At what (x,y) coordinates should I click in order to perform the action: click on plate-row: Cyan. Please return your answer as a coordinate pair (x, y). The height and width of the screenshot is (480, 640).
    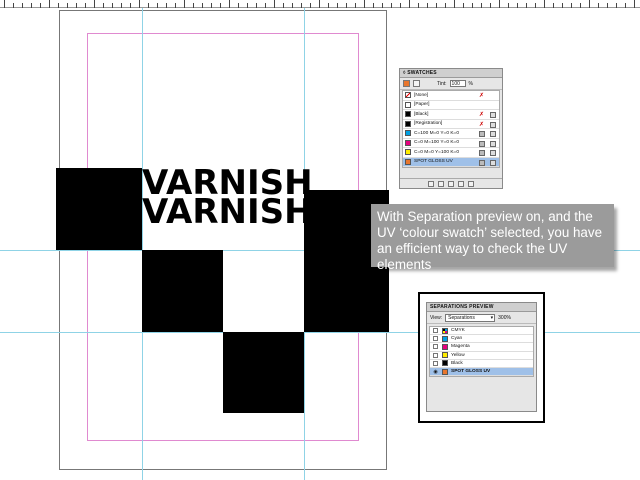
    Looking at the image, I should click on (481, 339).